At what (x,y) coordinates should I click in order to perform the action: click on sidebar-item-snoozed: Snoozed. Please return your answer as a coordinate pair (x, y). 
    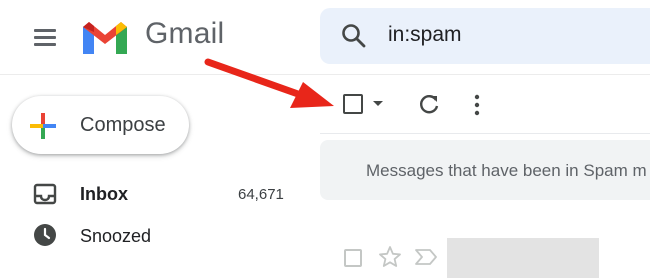
    Looking at the image, I should click on (115, 236).